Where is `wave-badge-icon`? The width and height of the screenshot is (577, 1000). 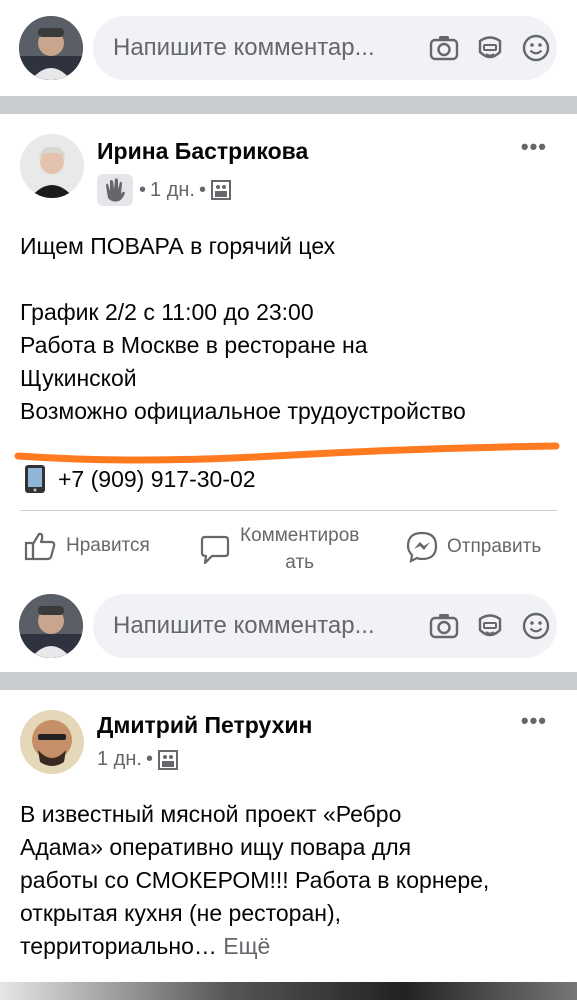
wave-badge-icon is located at coordinates (115, 190).